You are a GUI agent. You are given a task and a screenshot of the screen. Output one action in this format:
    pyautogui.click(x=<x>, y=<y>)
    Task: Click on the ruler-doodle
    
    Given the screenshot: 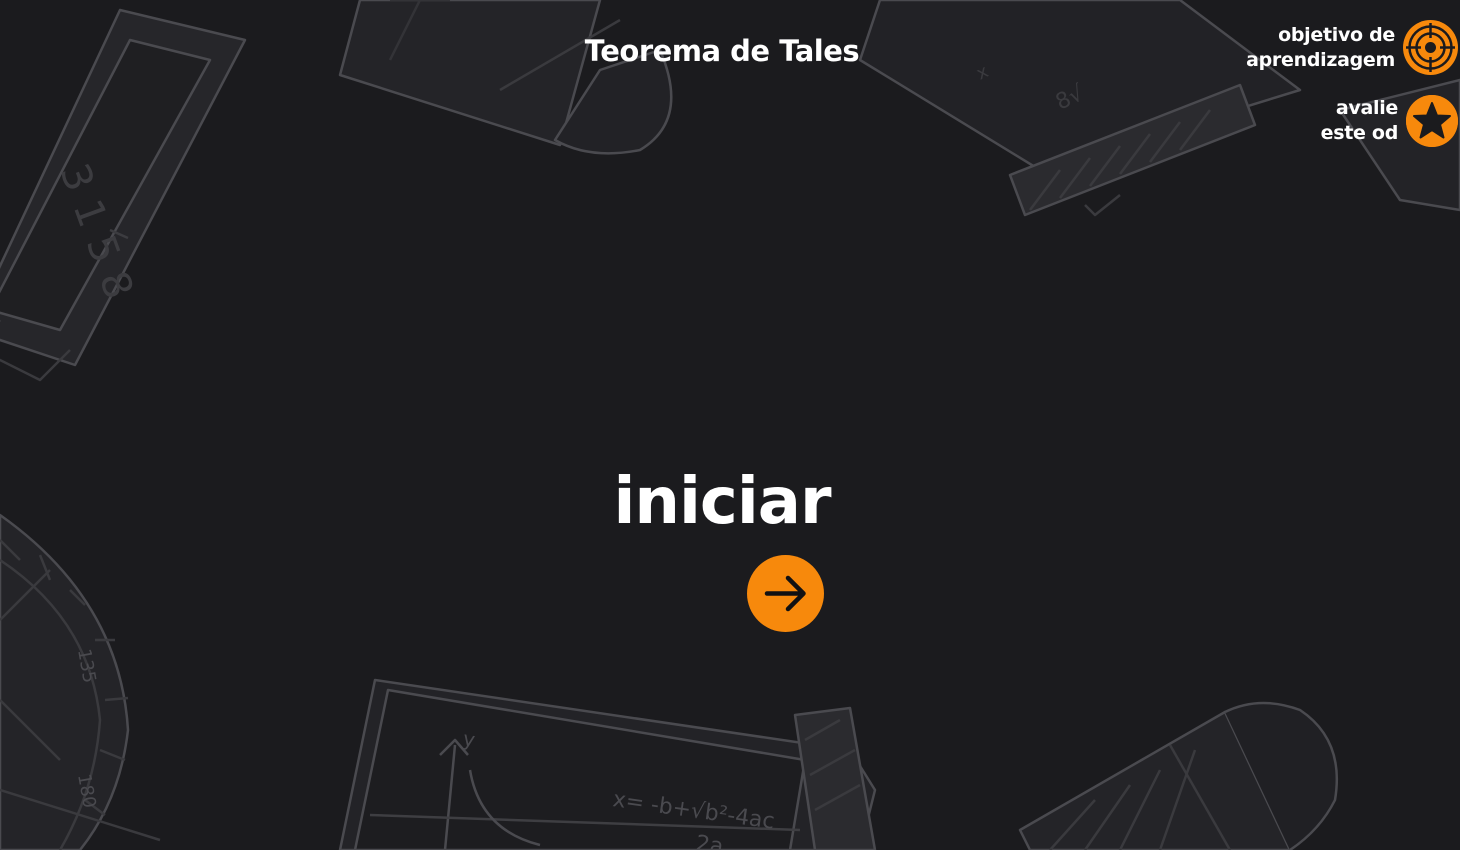 What is the action you would take?
    pyautogui.click(x=505, y=77)
    